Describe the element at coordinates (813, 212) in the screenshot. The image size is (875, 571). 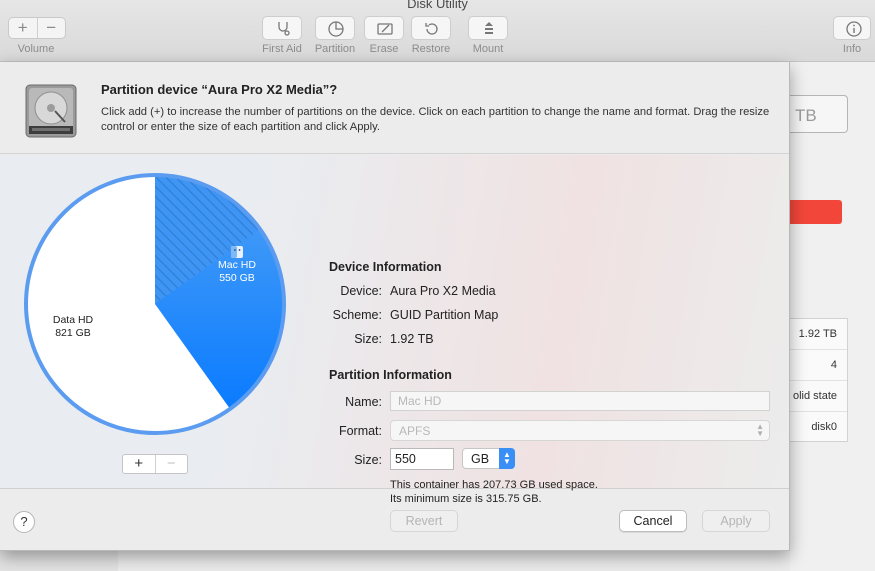
I see `usage-bar` at that location.